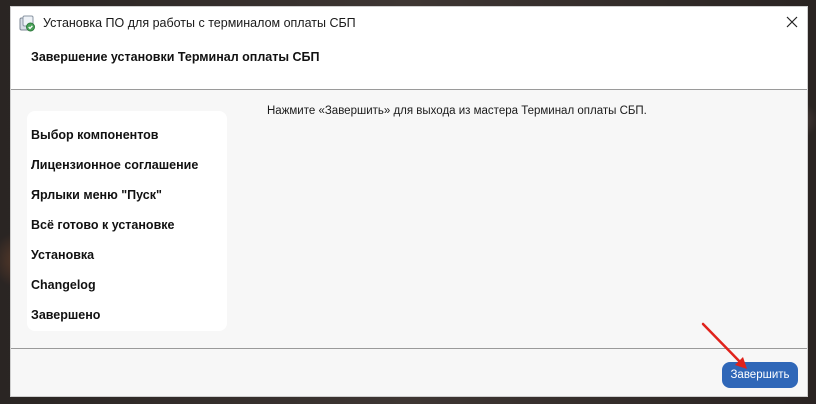  Describe the element at coordinates (175, 57) in the screenshot. I see `page-title: Завершение установки Терминал оплаты СБП` at that location.